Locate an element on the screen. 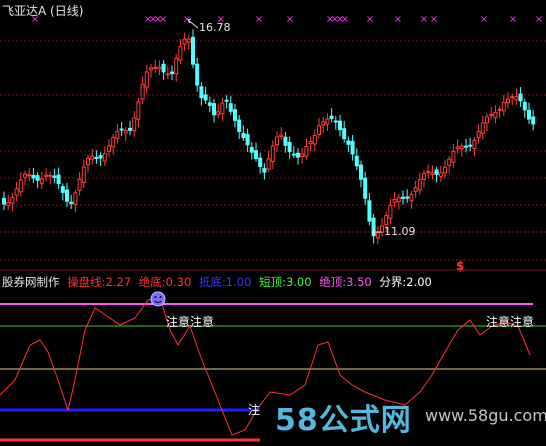 This screenshot has height=446, width=546. chart-title: 飞亚达A (日线) is located at coordinates (43, 11).